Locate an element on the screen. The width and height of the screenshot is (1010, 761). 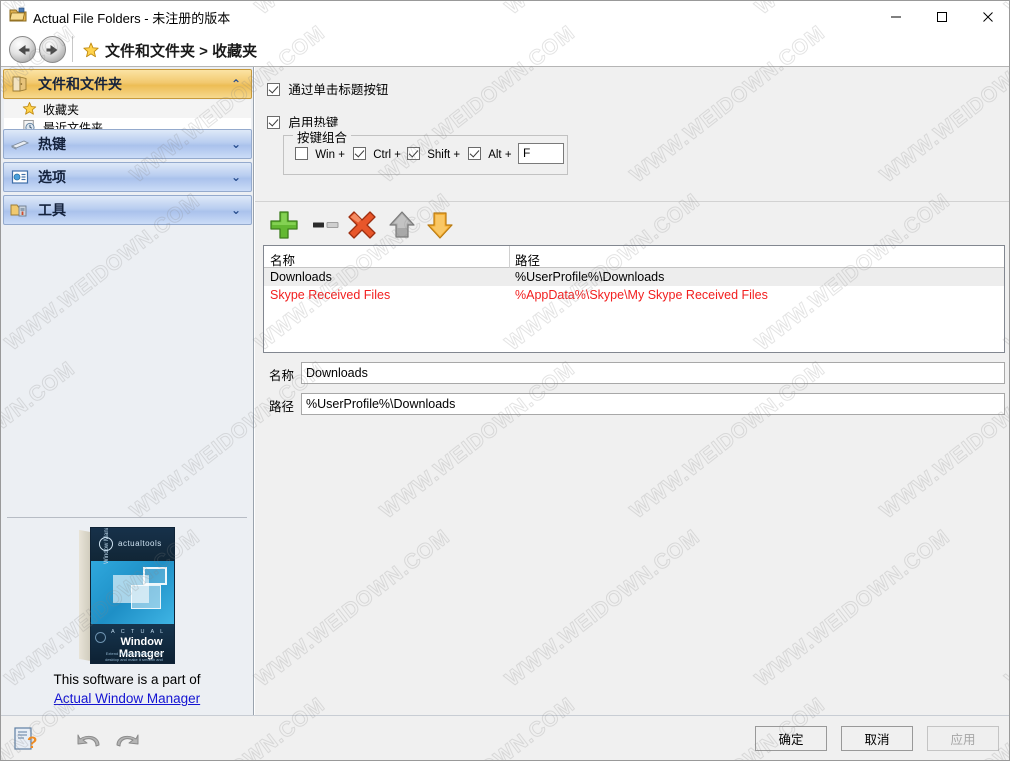
modifier-label: Shift + is located at coordinates (444, 155).